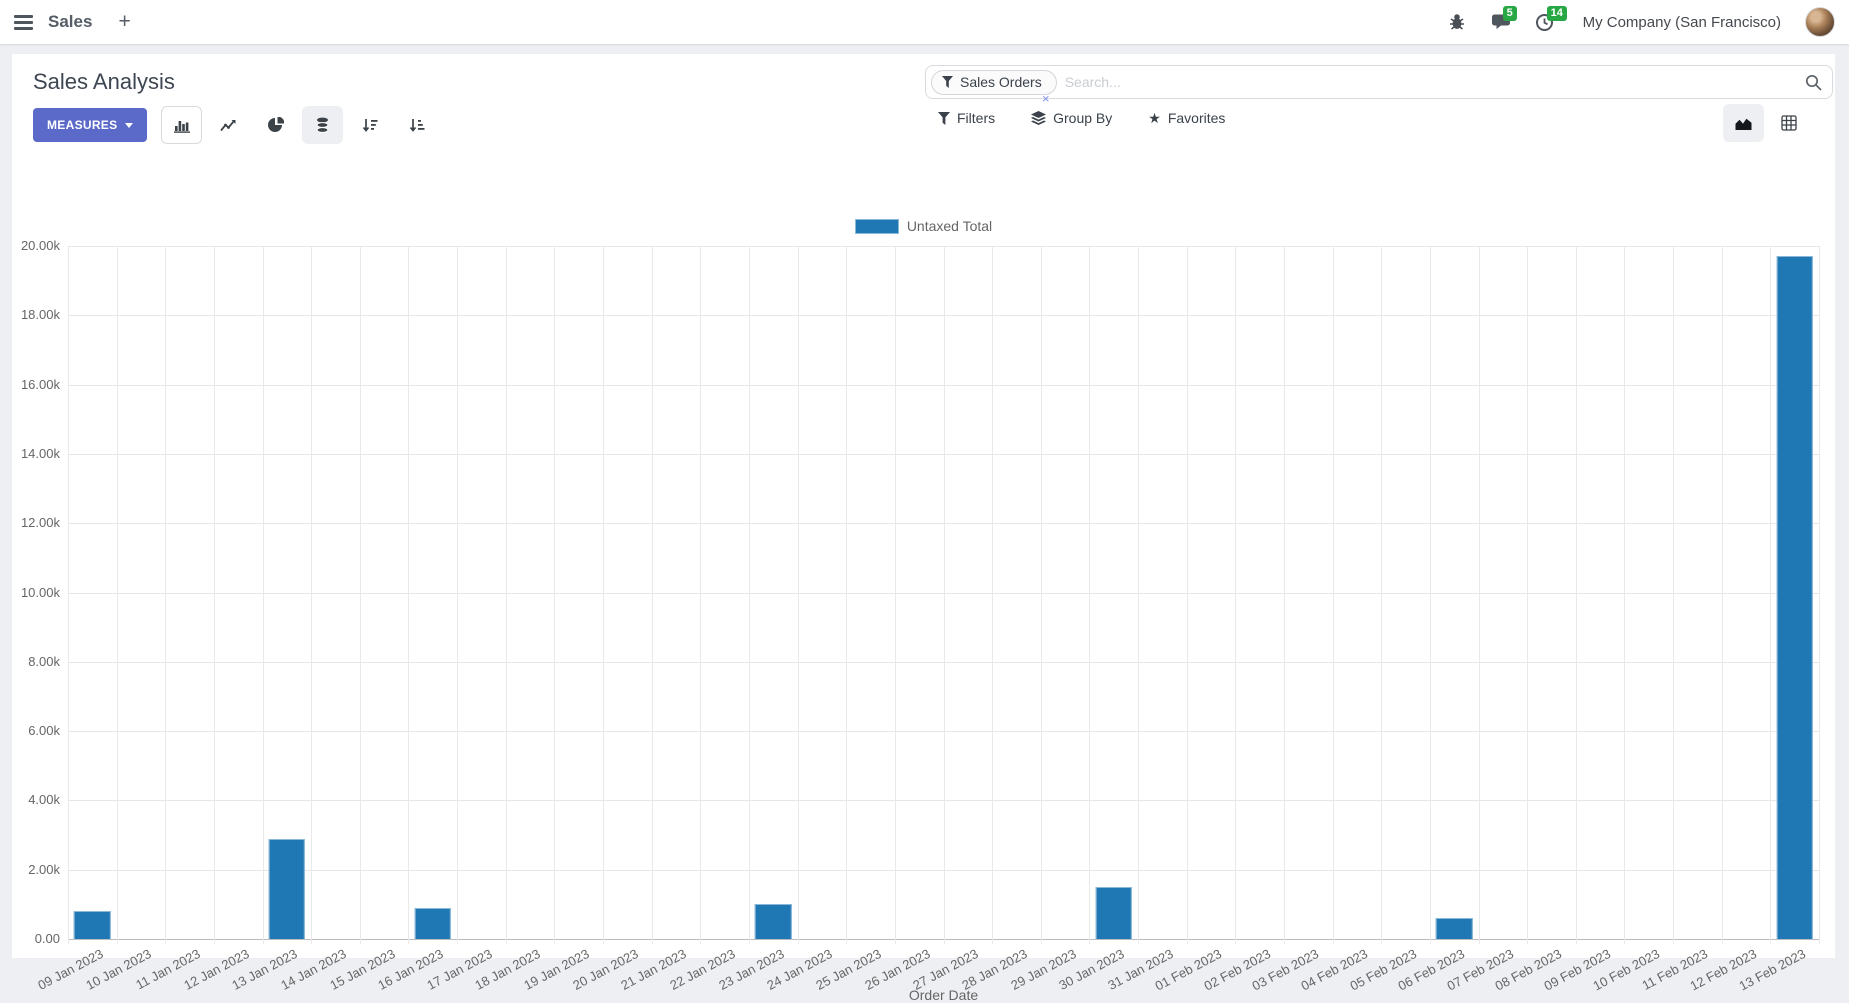  Describe the element at coordinates (1820, 22) in the screenshot. I see `user-avatar` at that location.